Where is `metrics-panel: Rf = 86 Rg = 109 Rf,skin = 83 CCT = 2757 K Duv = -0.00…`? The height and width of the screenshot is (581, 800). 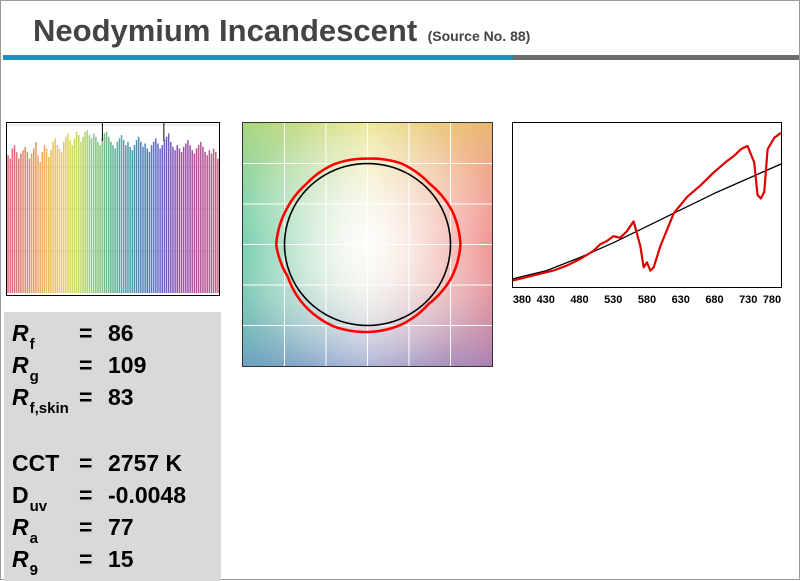 metrics-panel: Rf = 86 Rg = 109 Rf,skin = 83 CCT = 2757 K Duv = -0.00… is located at coordinates (112, 446).